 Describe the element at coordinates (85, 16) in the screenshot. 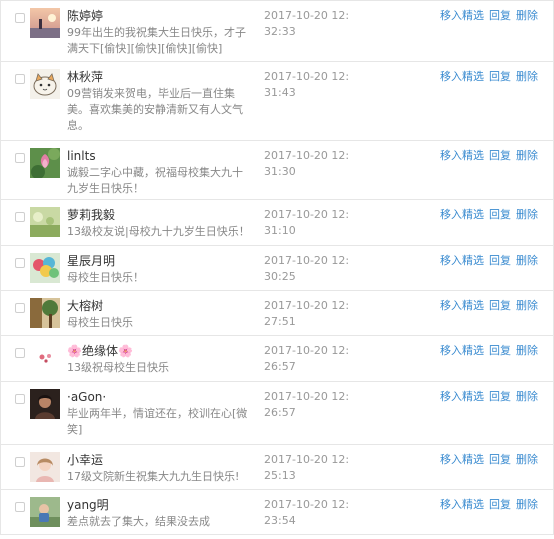

I see `commenter-name: 陈婷婷` at that location.